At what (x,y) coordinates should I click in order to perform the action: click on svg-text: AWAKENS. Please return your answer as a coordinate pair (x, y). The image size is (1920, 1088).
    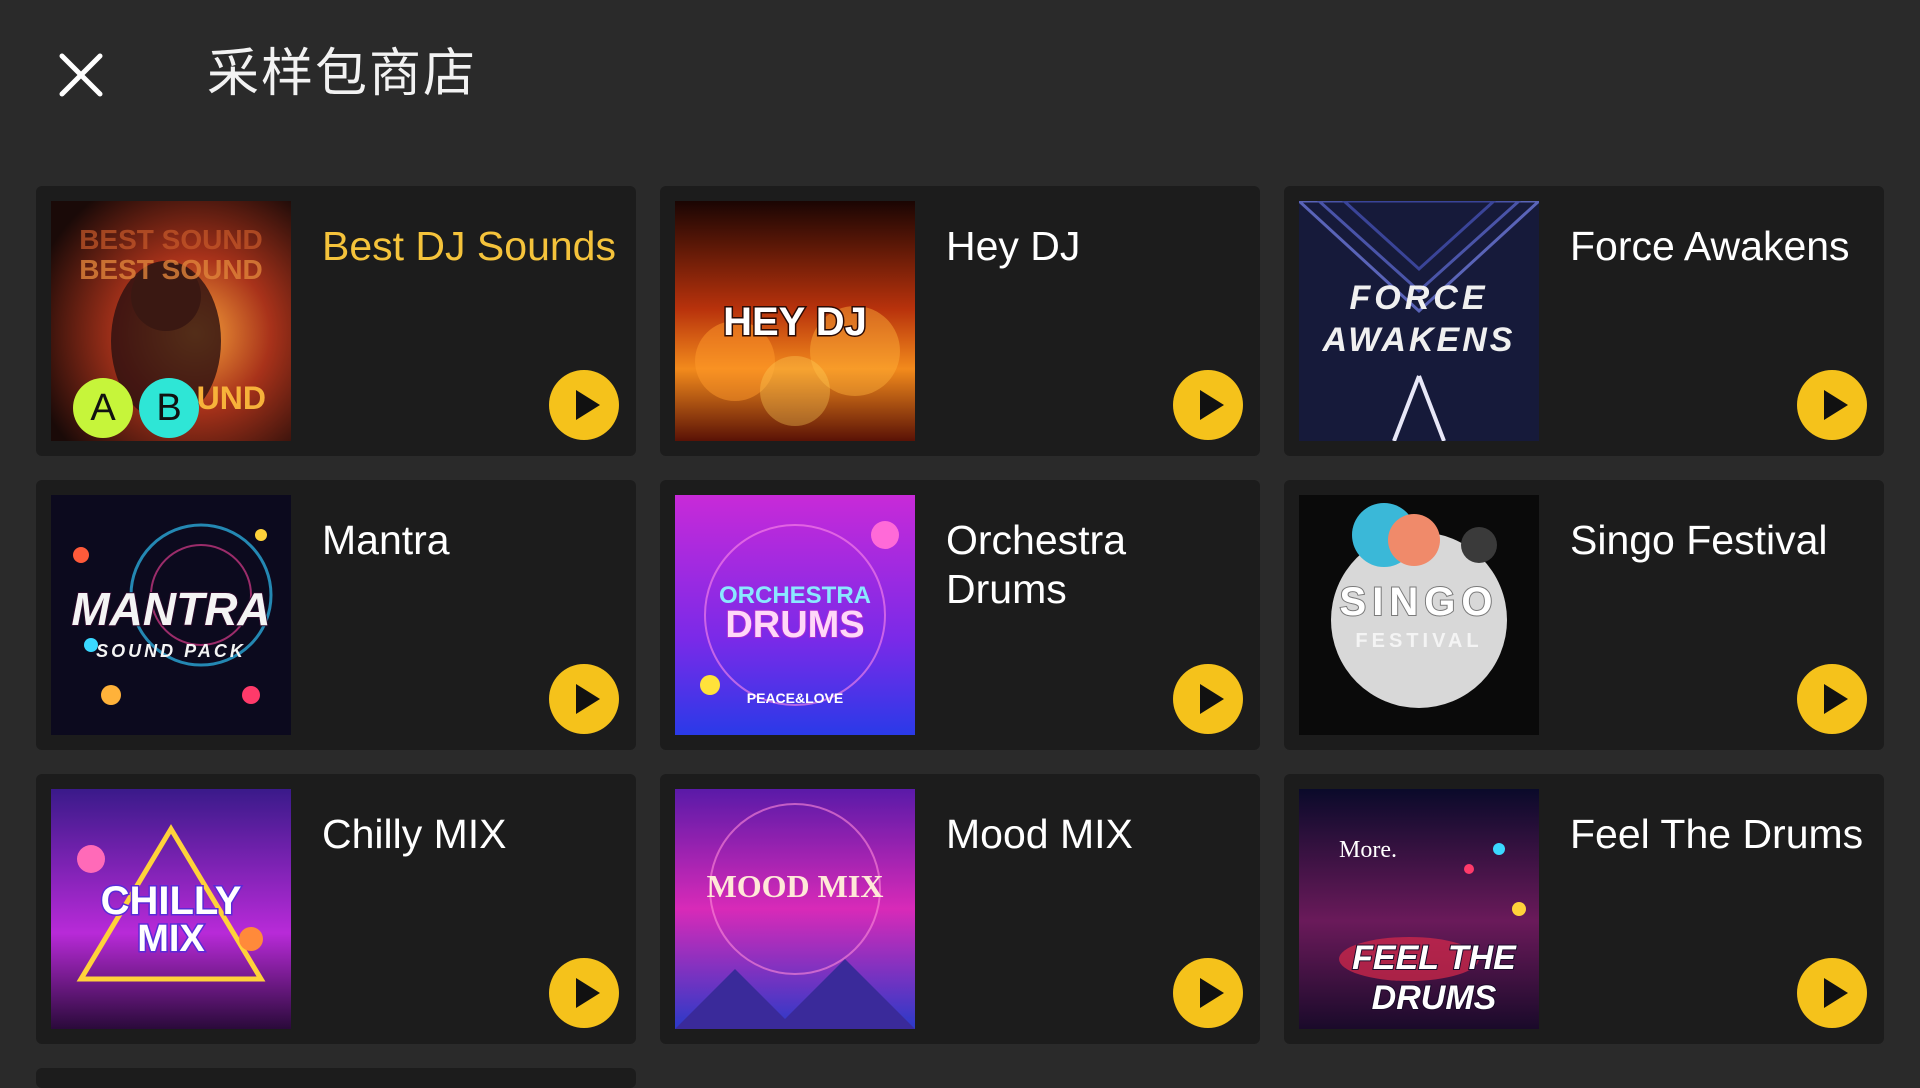
    Looking at the image, I should click on (1419, 340).